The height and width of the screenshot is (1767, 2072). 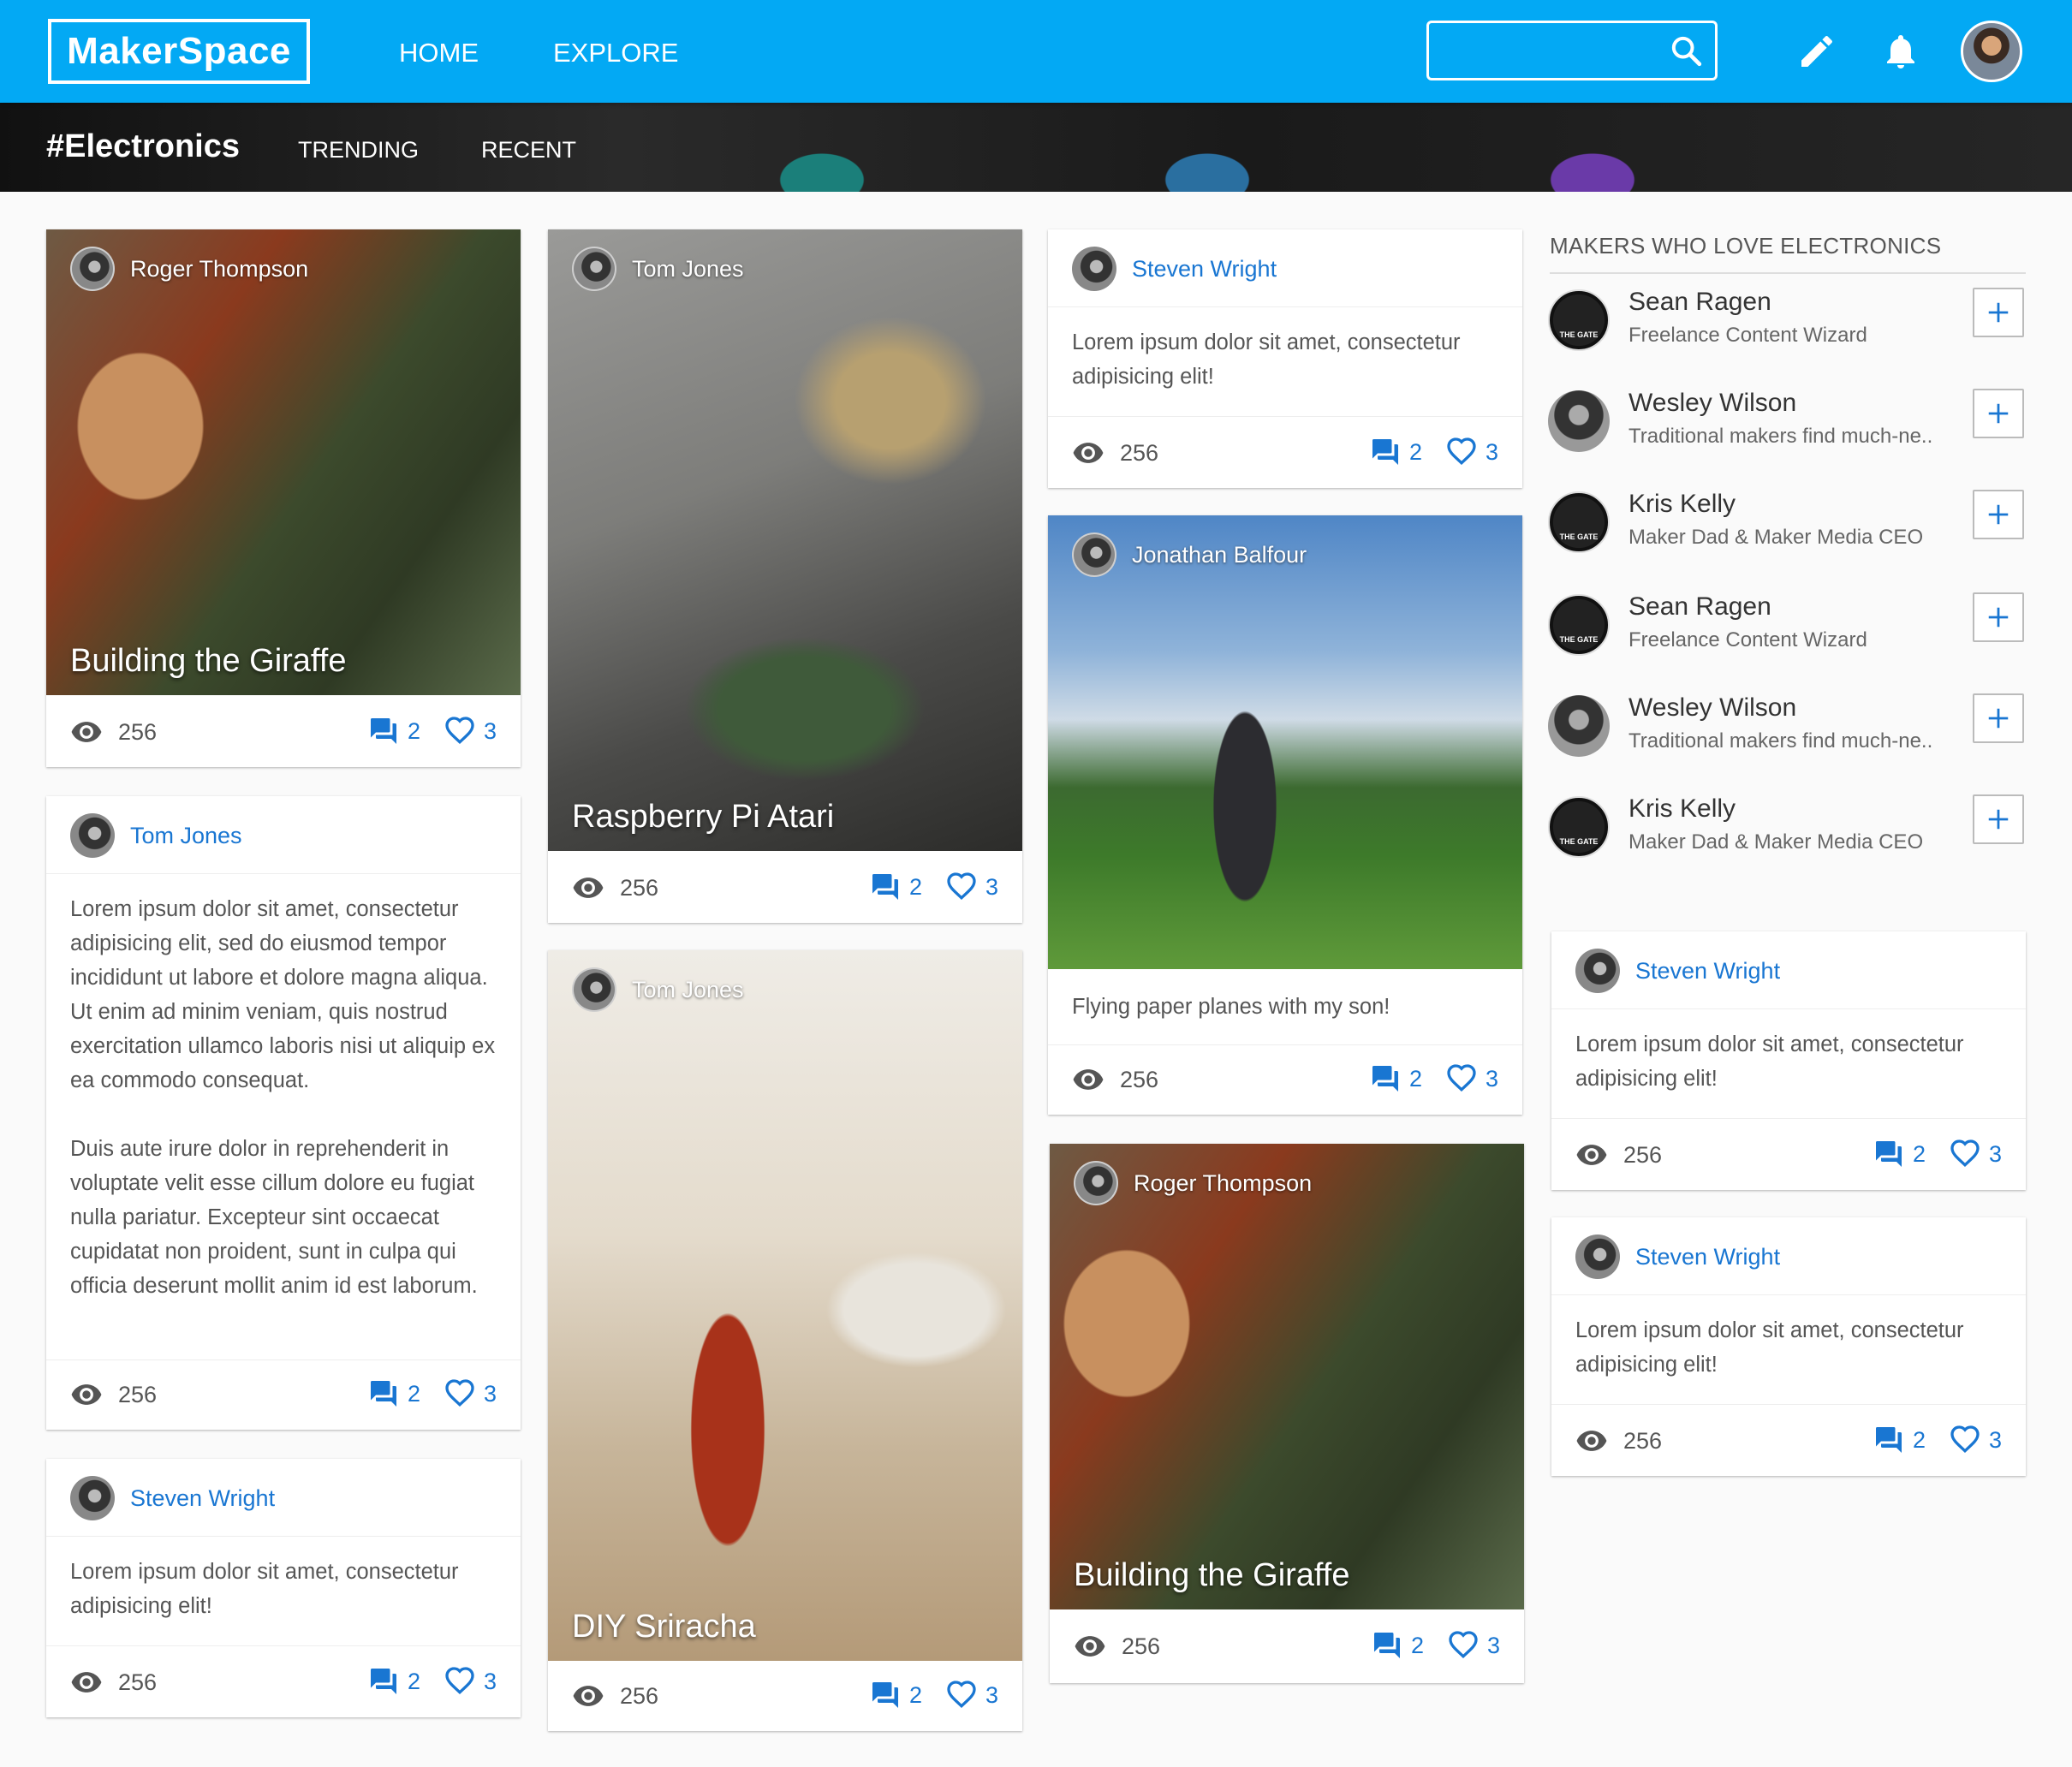 I want to click on search-icon, so click(x=1686, y=50).